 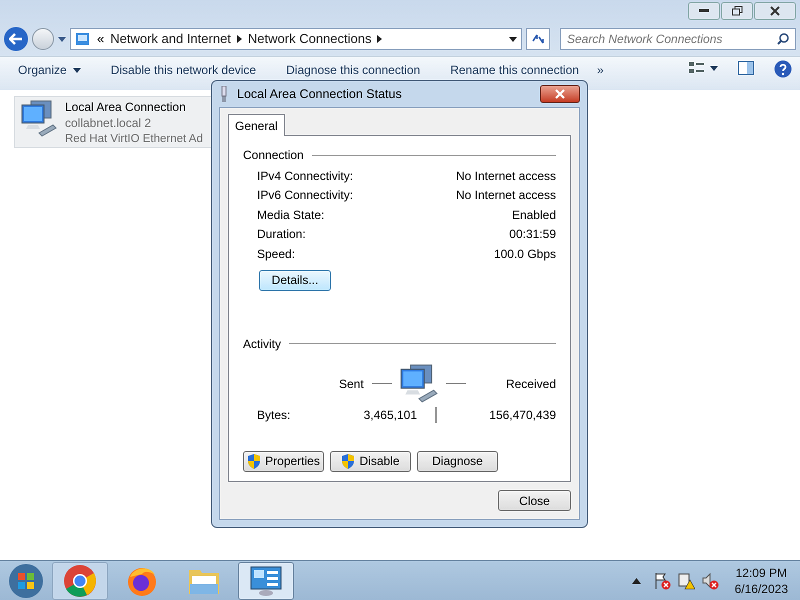 What do you see at coordinates (43, 39) in the screenshot?
I see `forward-button` at bounding box center [43, 39].